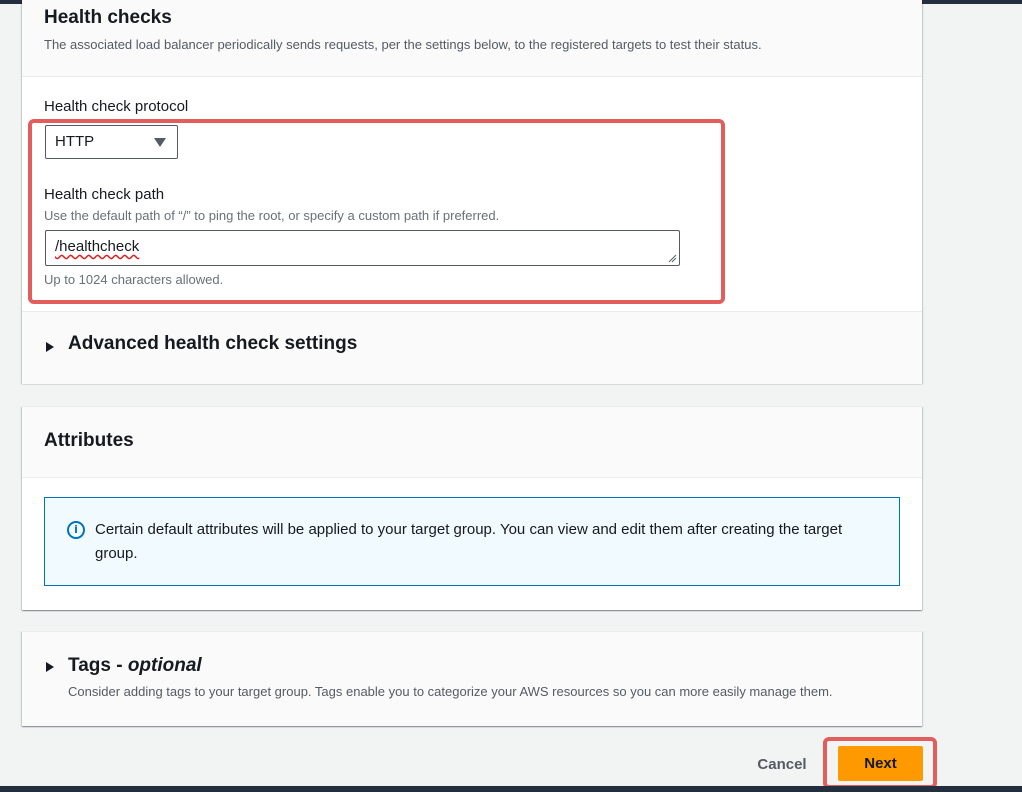  I want to click on attributes-title: Attributes, so click(89, 440).